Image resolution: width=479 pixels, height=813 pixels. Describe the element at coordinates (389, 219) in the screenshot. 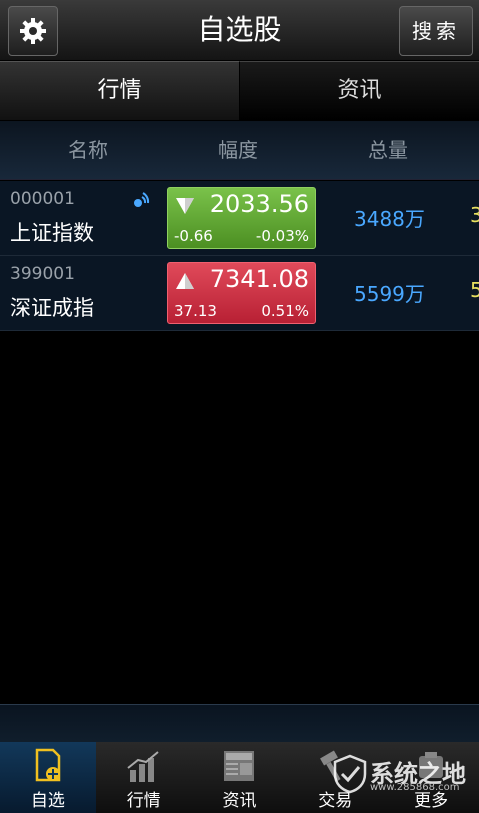

I see `stock-volume: 3488万` at that location.